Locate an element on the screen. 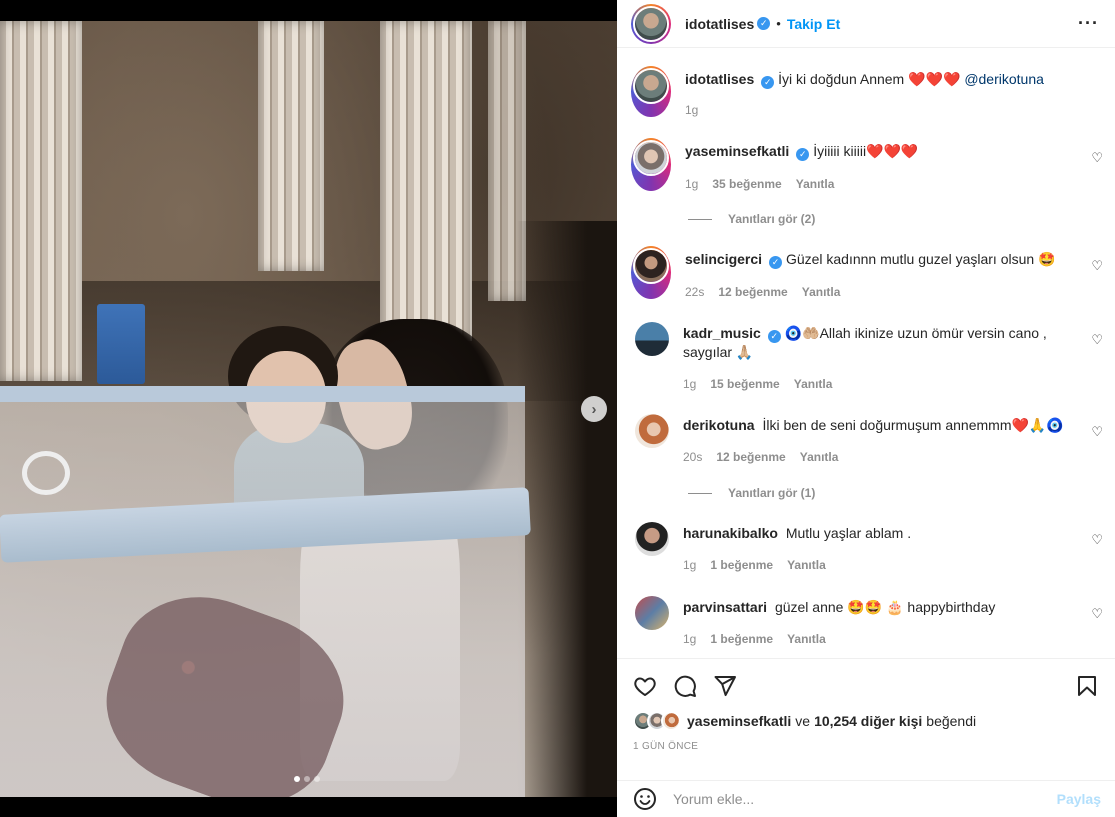 The height and width of the screenshot is (817, 1115). post-comment-button: Paylaş is located at coordinates (1079, 799).